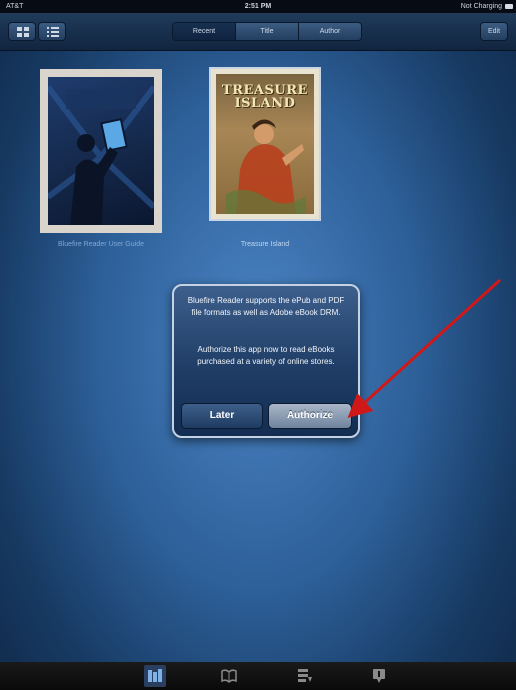 Image resolution: width=516 pixels, height=690 pixels. I want to click on open-book-icon, so click(229, 676).